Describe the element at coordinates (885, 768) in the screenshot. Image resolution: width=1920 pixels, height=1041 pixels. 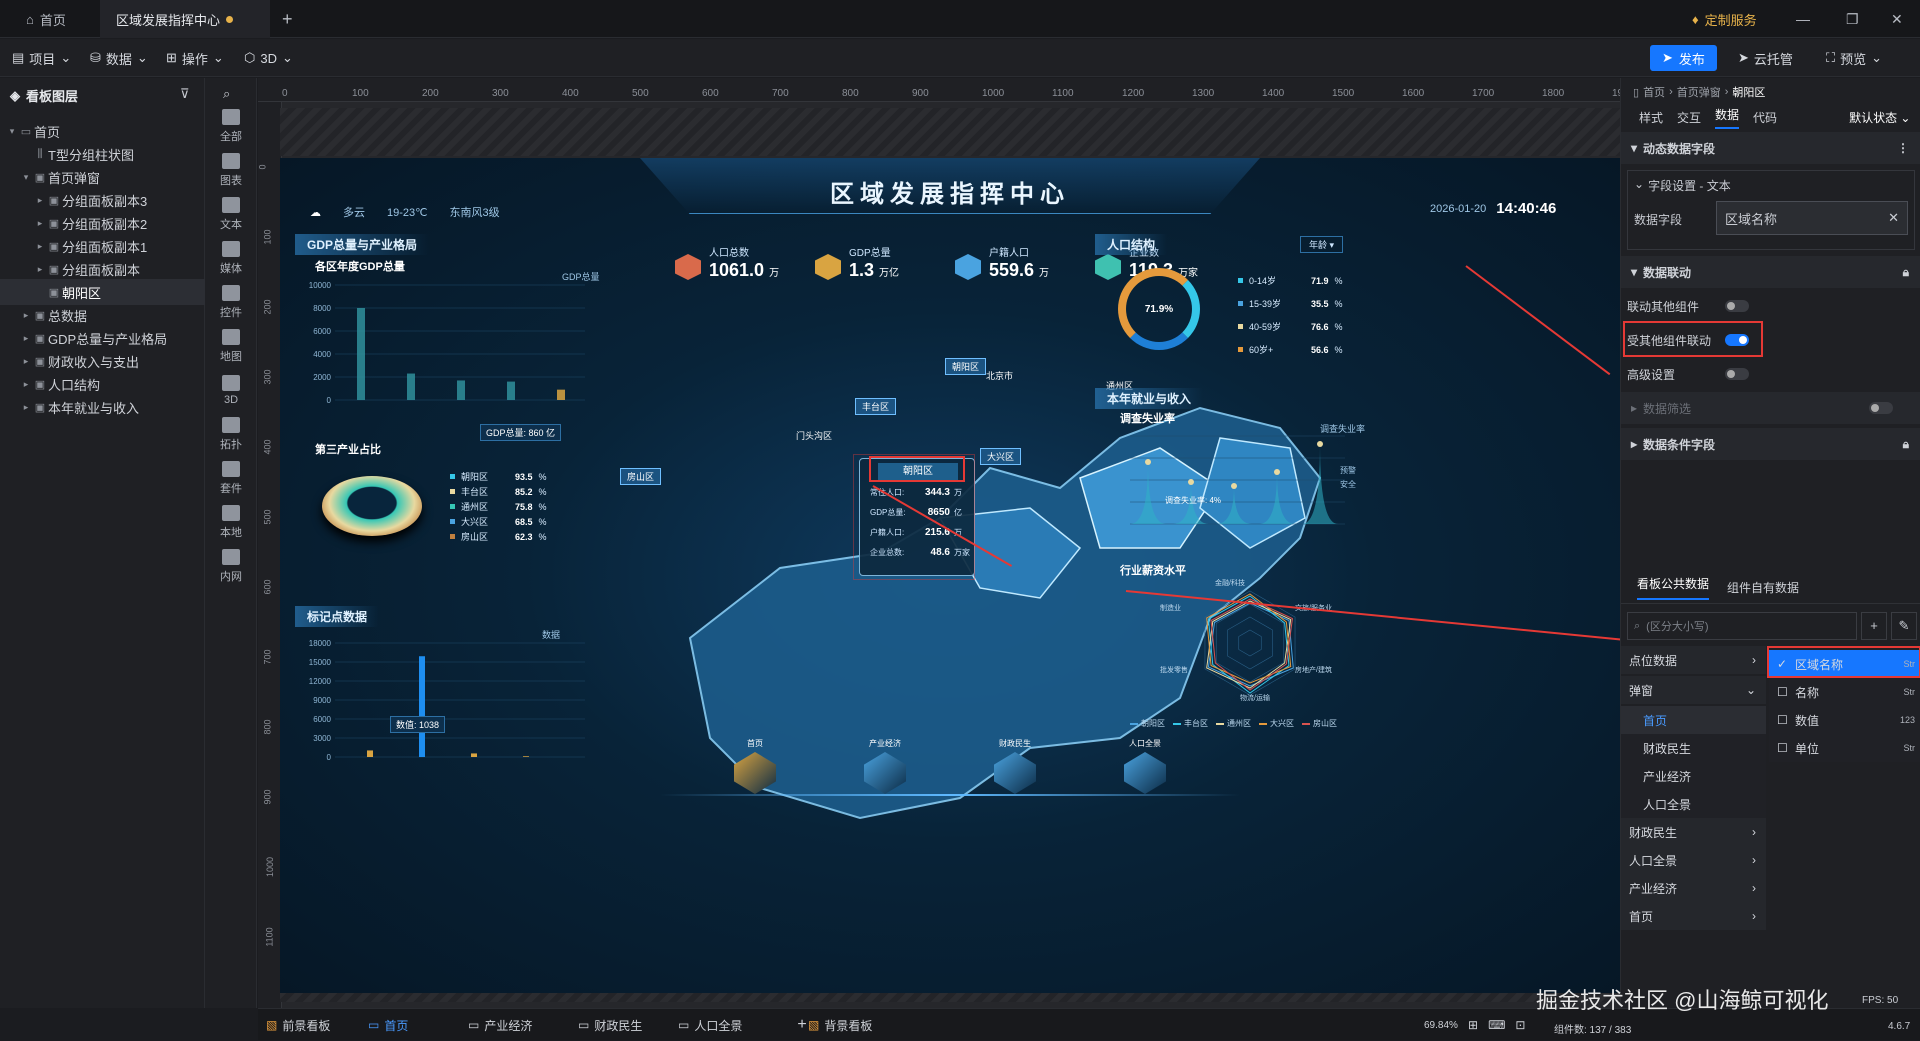
I see `board-nav-item: 产业经济` at that location.